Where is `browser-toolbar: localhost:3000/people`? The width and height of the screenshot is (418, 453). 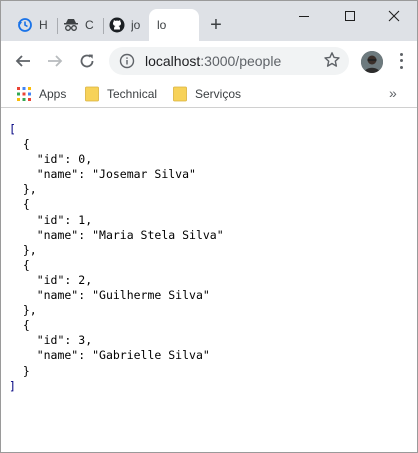
browser-toolbar: localhost:3000/people is located at coordinates (209, 61).